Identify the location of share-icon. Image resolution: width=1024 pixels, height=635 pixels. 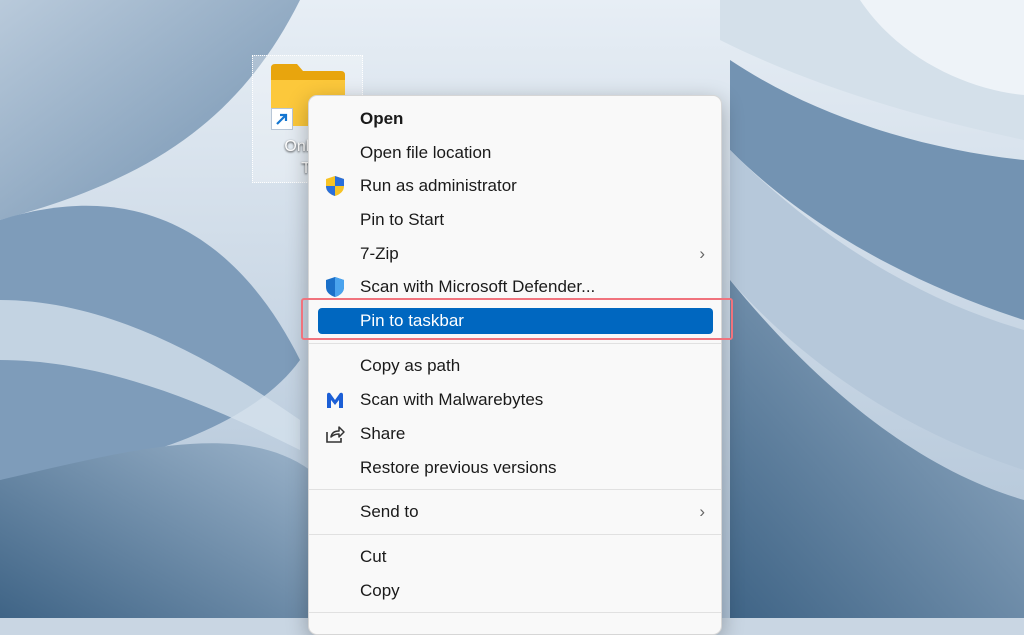
(335, 434).